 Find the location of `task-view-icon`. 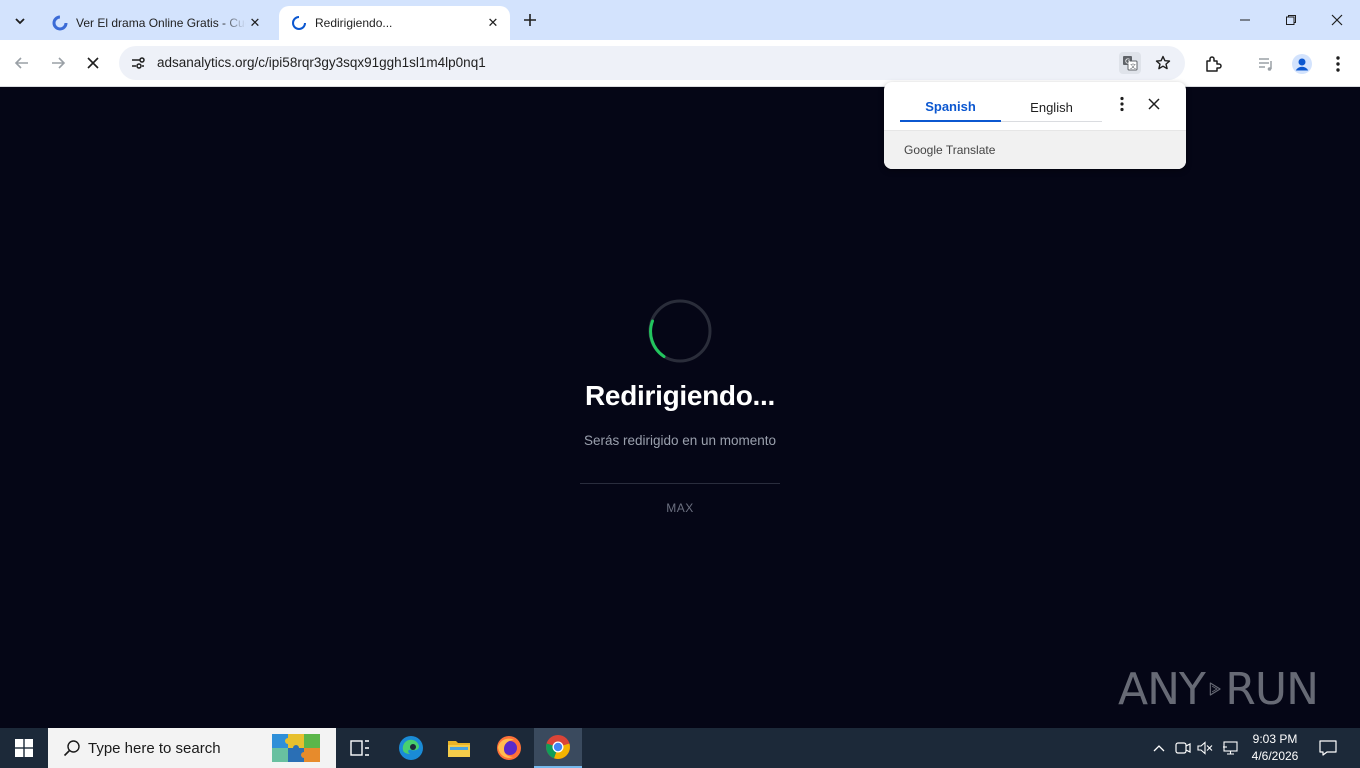

task-view-icon is located at coordinates (359, 748).